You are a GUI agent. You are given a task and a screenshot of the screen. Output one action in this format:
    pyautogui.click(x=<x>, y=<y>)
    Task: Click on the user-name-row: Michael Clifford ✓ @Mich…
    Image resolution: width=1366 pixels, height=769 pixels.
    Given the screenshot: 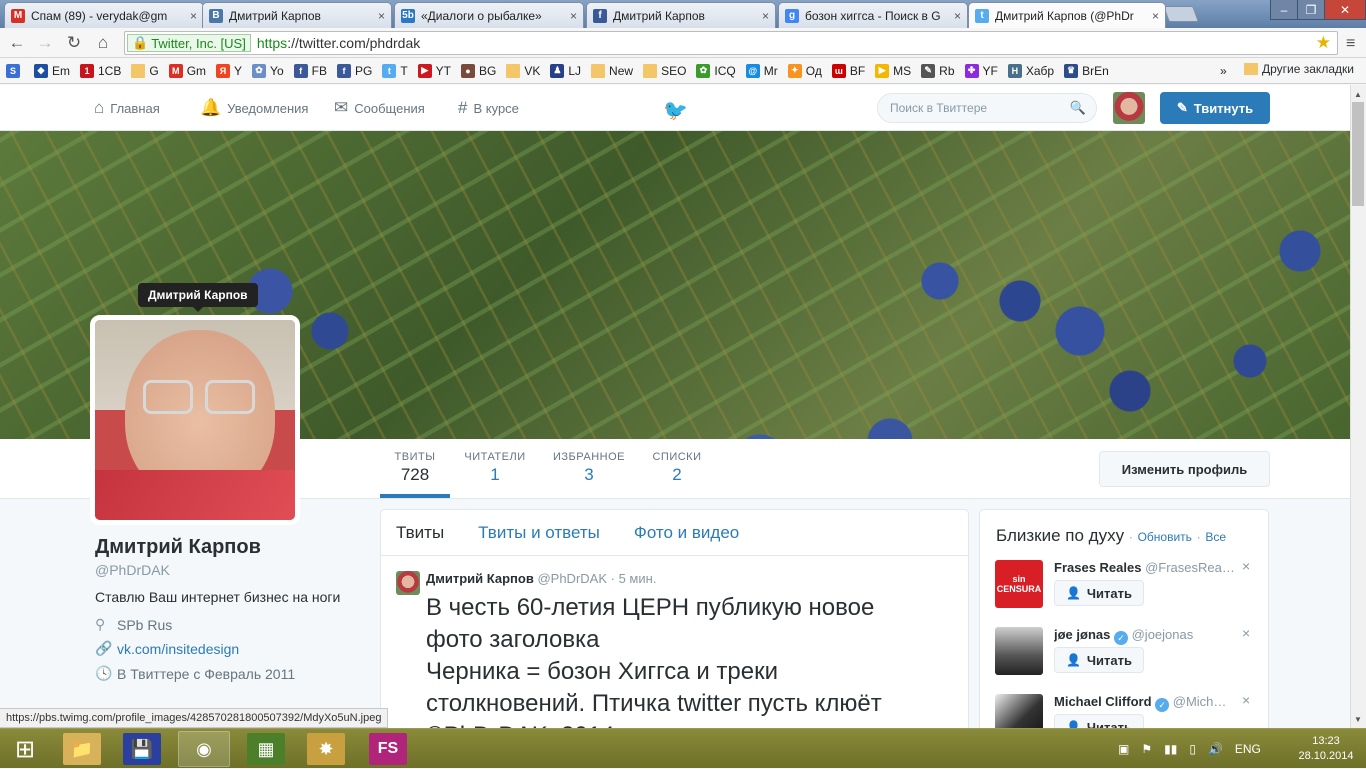 What is the action you would take?
    pyautogui.click(x=1144, y=703)
    